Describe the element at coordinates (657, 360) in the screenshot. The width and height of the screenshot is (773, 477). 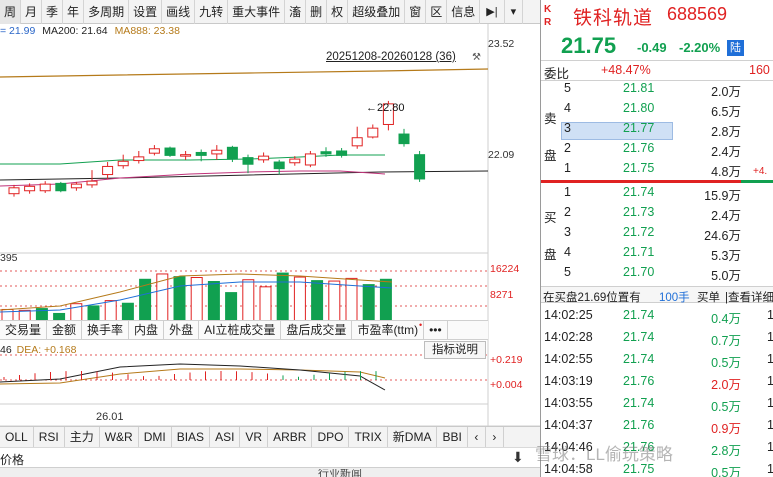
I see `tick-row: 14:02:55 21.74 0.5万 1` at that location.